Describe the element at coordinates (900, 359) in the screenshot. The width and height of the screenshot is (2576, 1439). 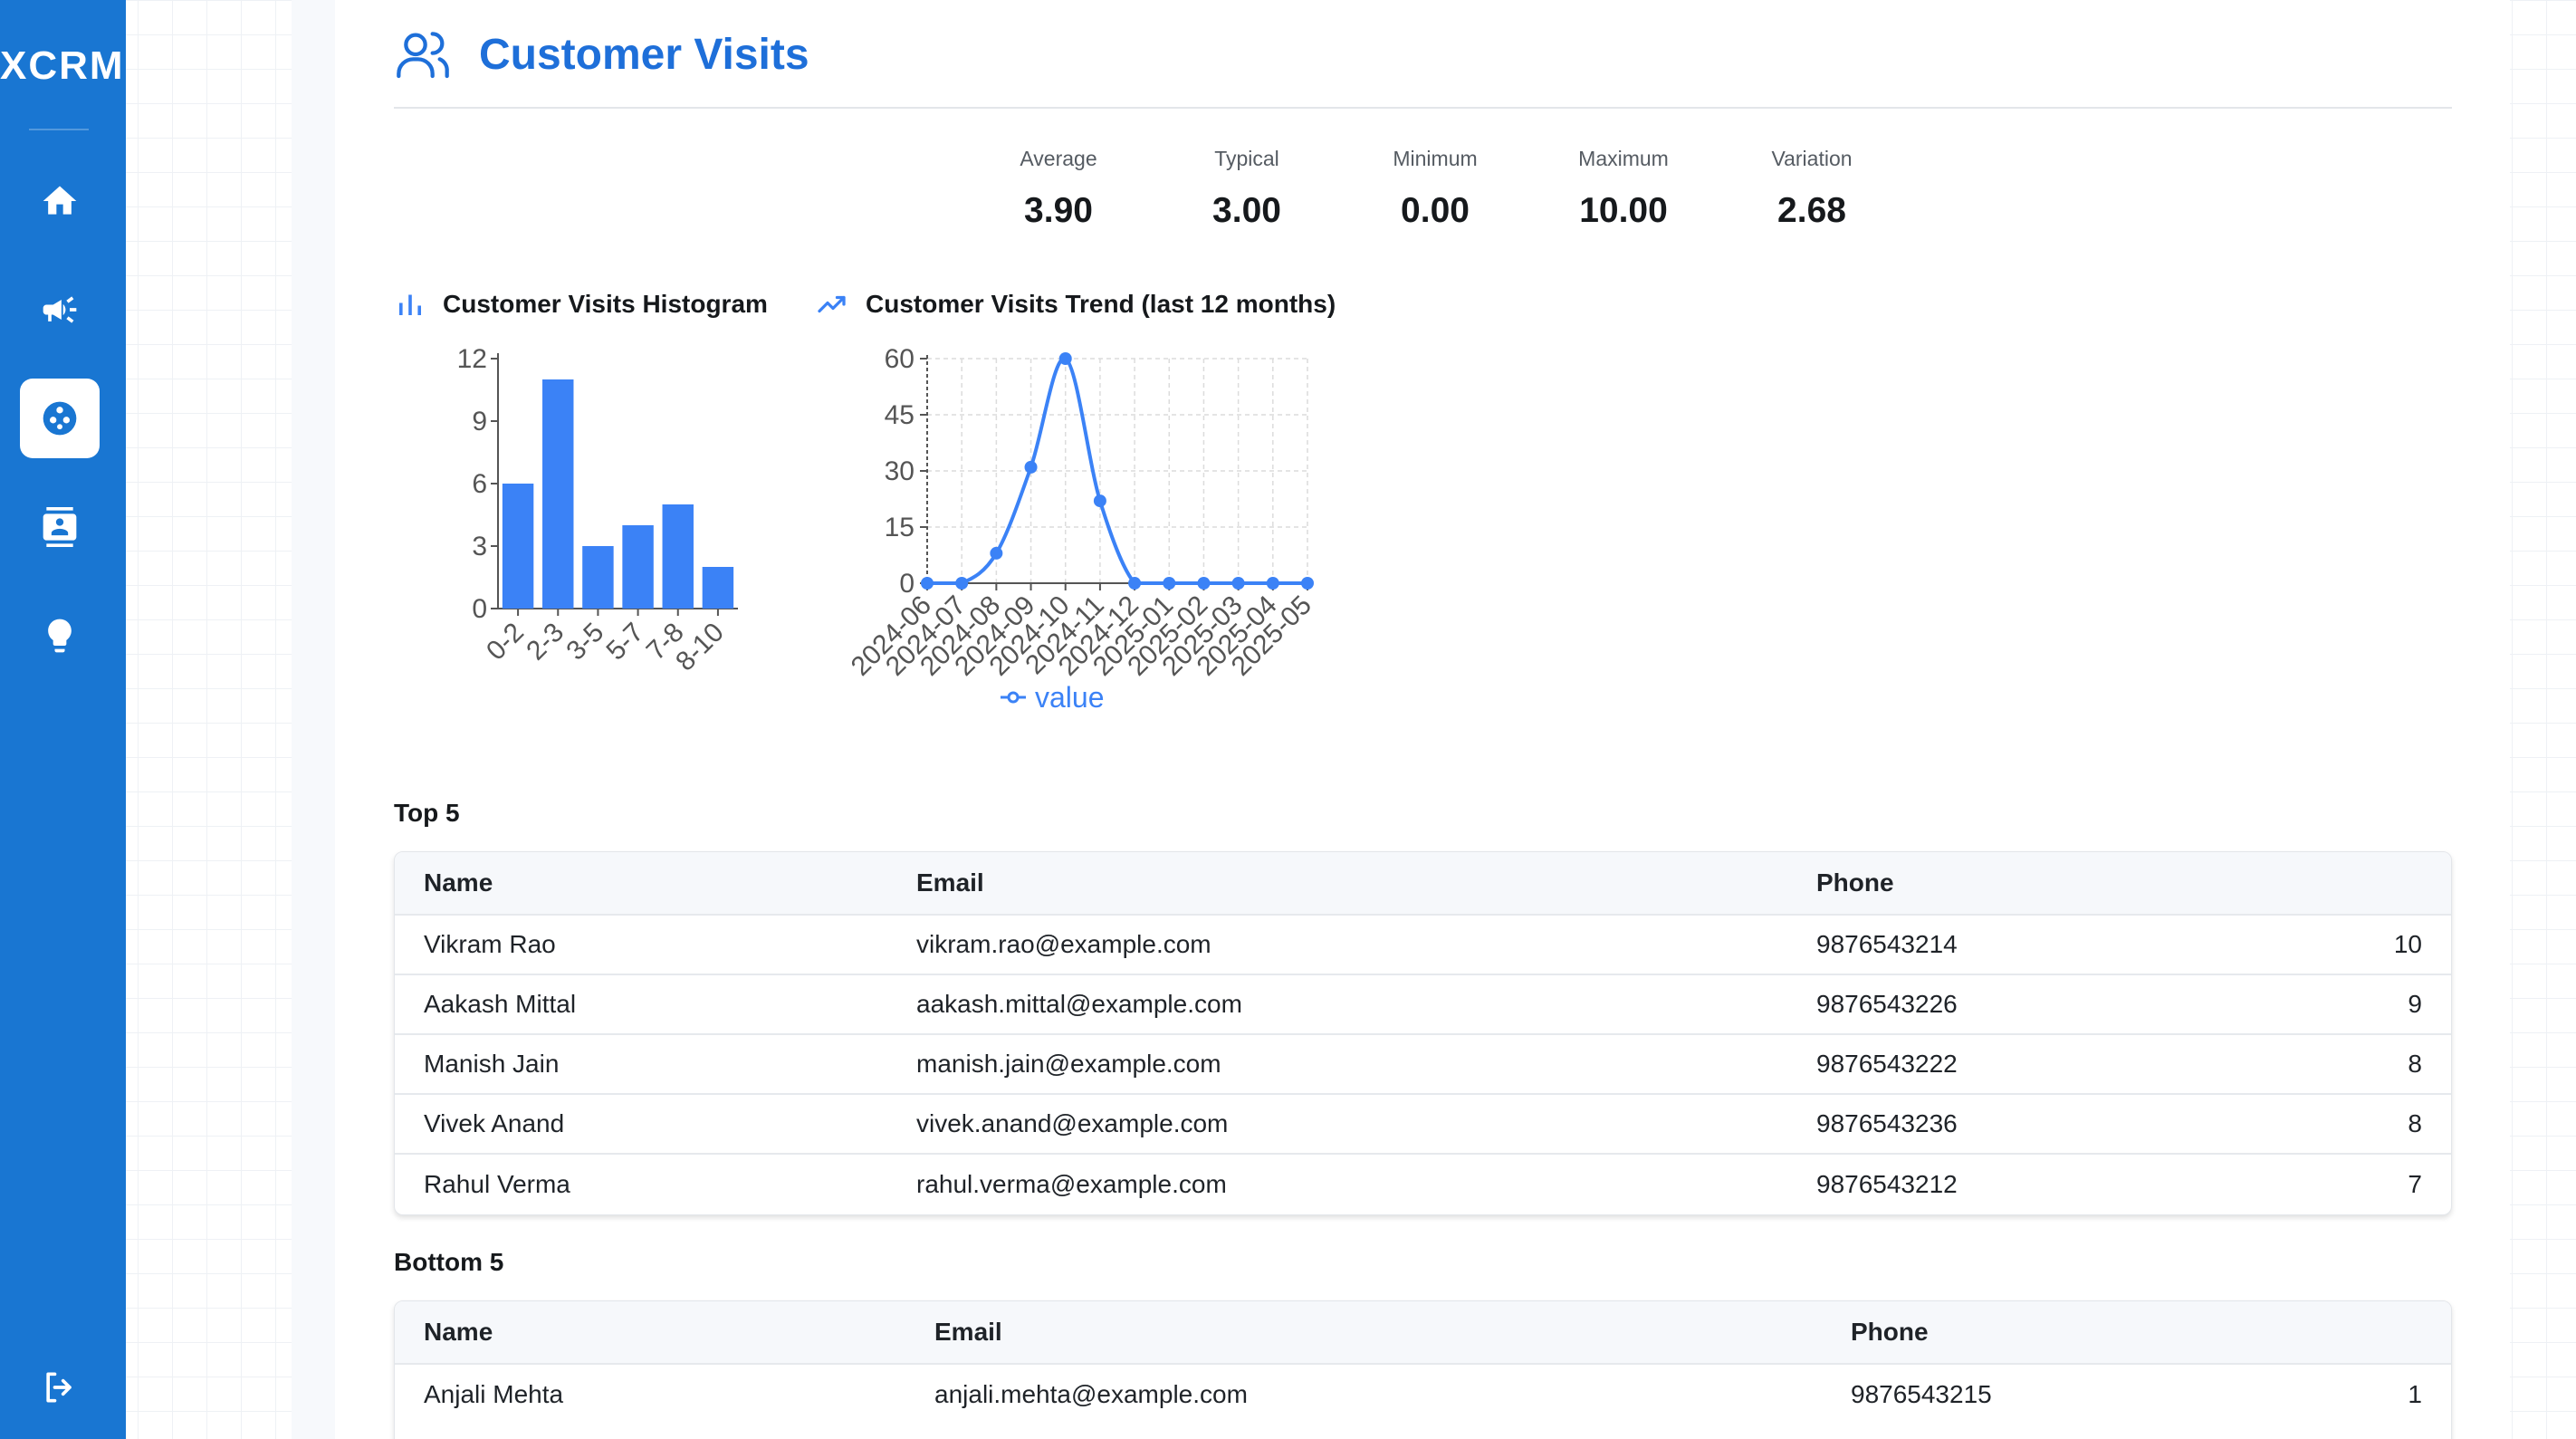
I see `y-tick-label: 60` at that location.